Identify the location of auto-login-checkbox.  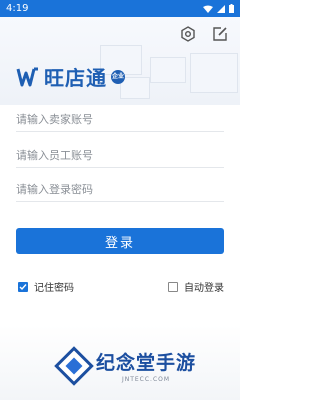
(173, 286).